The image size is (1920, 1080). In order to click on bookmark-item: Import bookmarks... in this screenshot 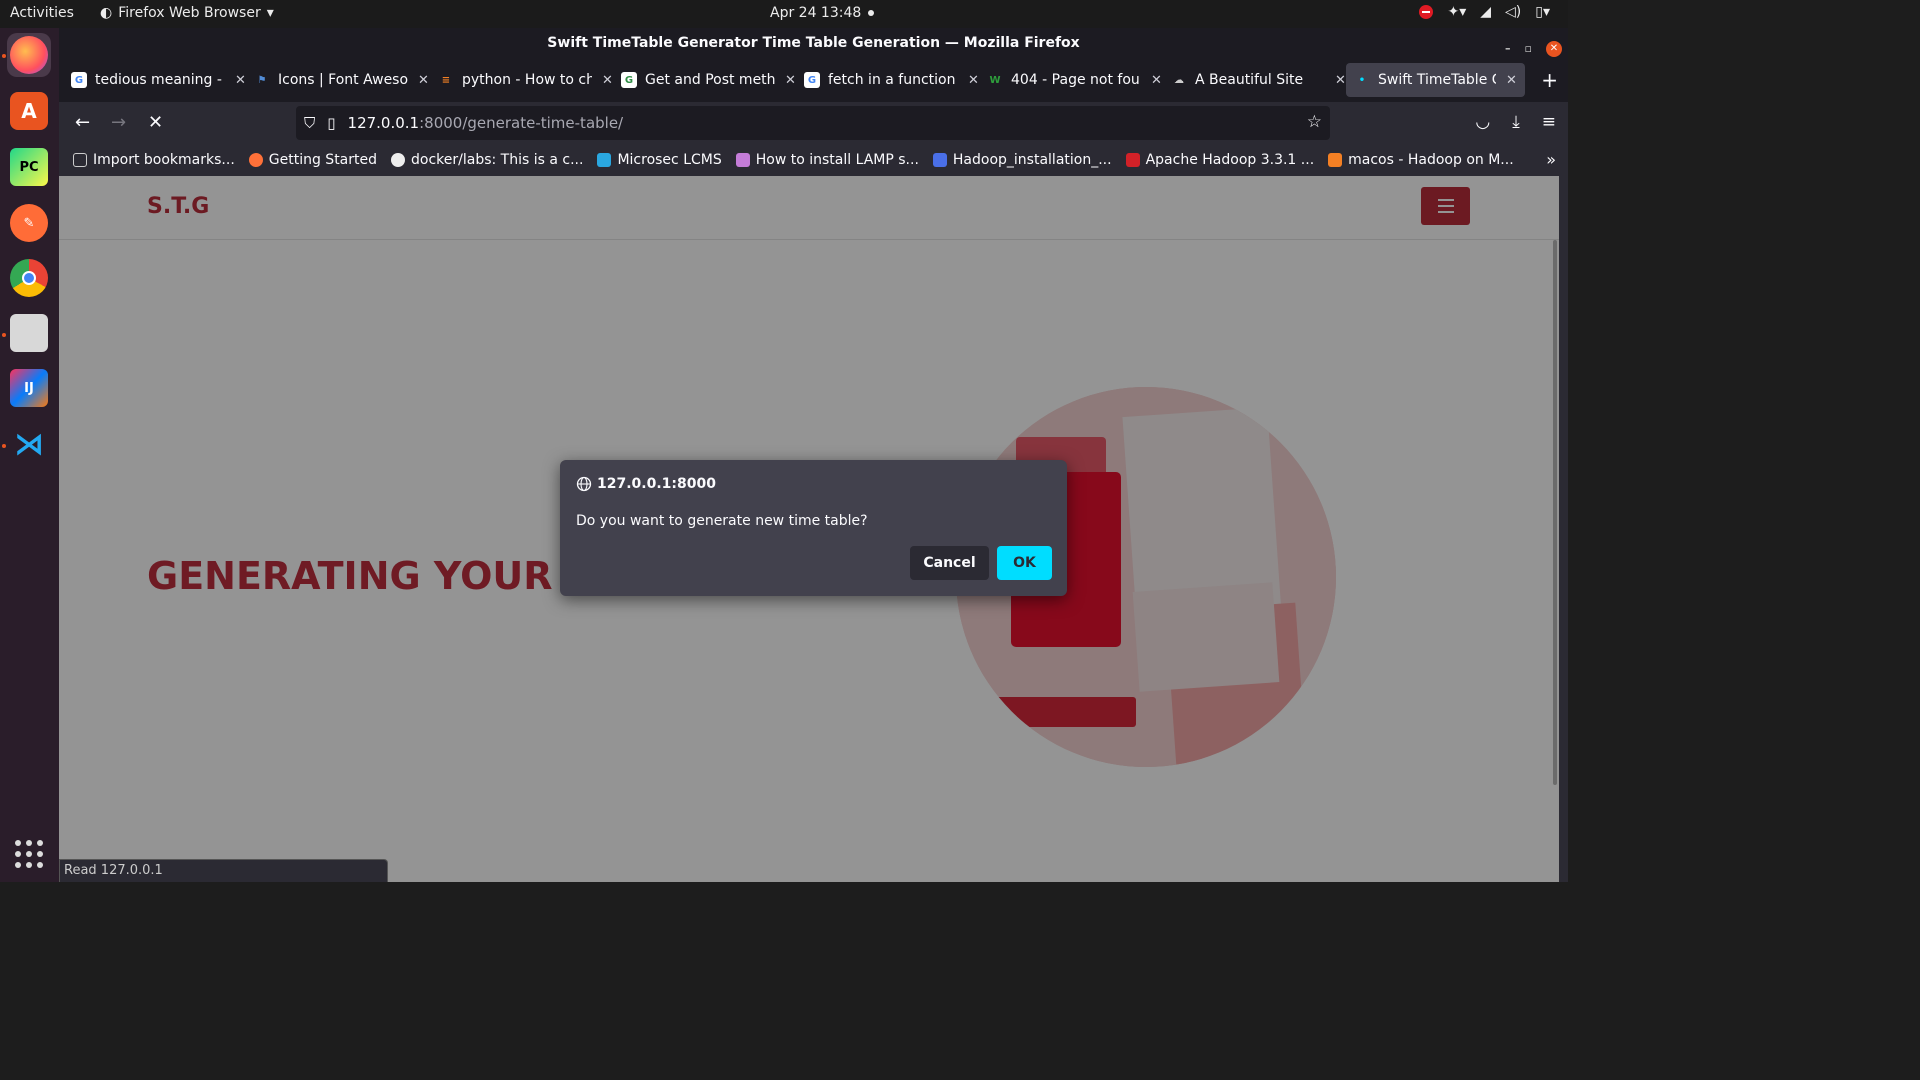, I will do `click(154, 160)`.